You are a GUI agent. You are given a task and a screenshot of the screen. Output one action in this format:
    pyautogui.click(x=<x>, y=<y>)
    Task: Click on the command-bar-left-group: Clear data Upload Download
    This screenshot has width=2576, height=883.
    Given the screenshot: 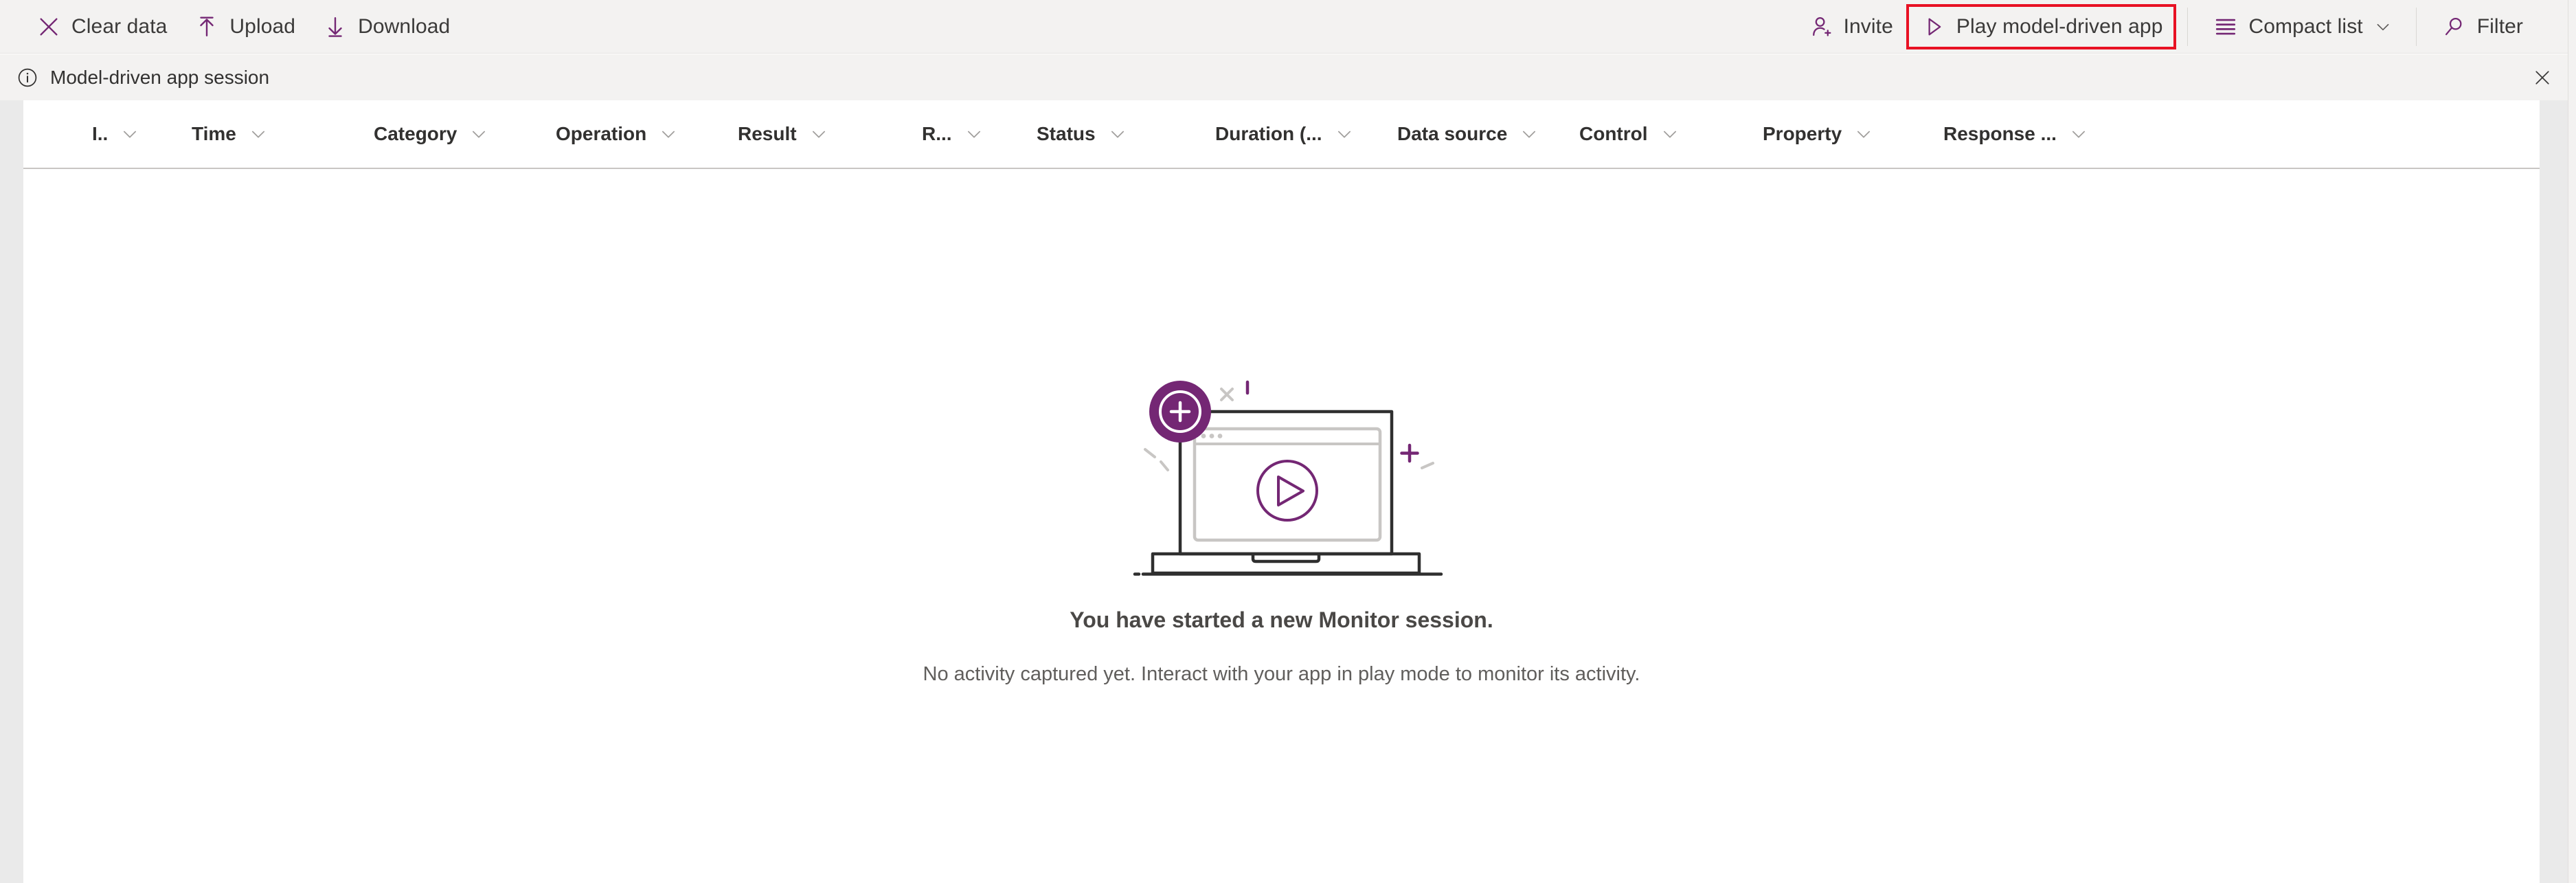 What is the action you would take?
    pyautogui.click(x=242, y=27)
    